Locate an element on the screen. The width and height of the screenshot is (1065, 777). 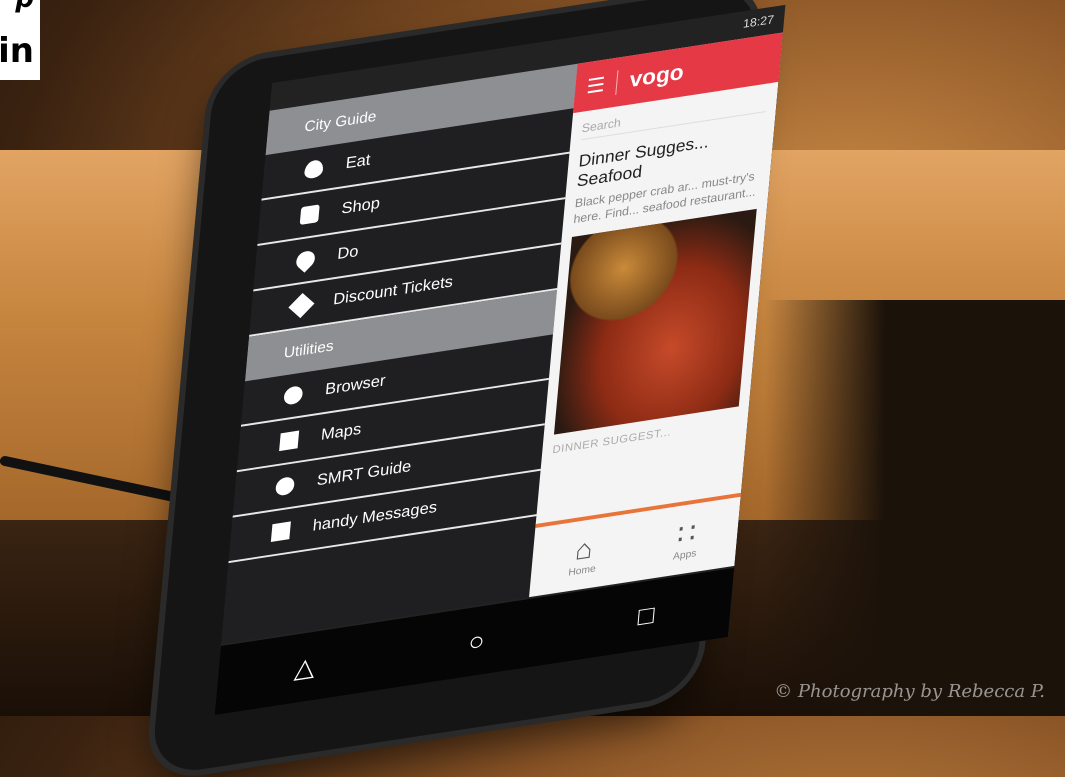
corner-label: p in is located at coordinates (20, 40).